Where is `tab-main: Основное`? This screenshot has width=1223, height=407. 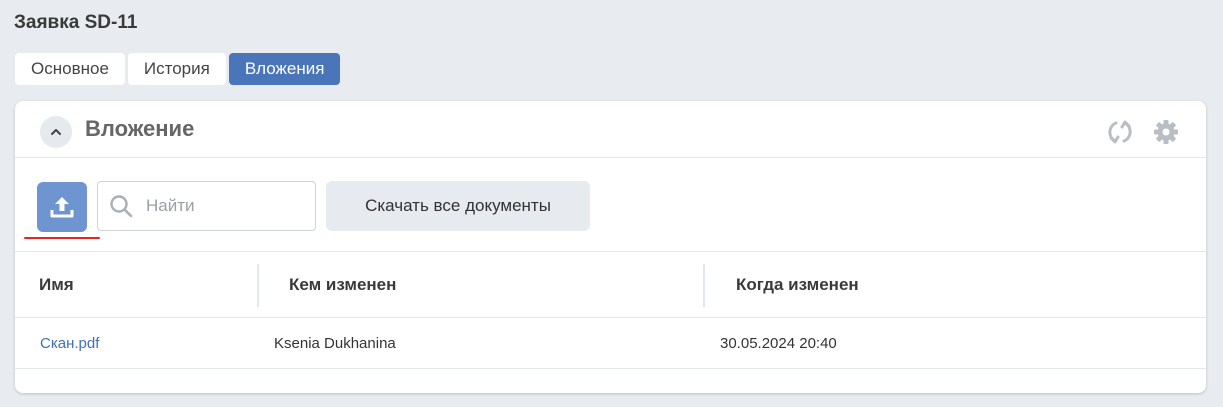
tab-main: Основное is located at coordinates (70, 69).